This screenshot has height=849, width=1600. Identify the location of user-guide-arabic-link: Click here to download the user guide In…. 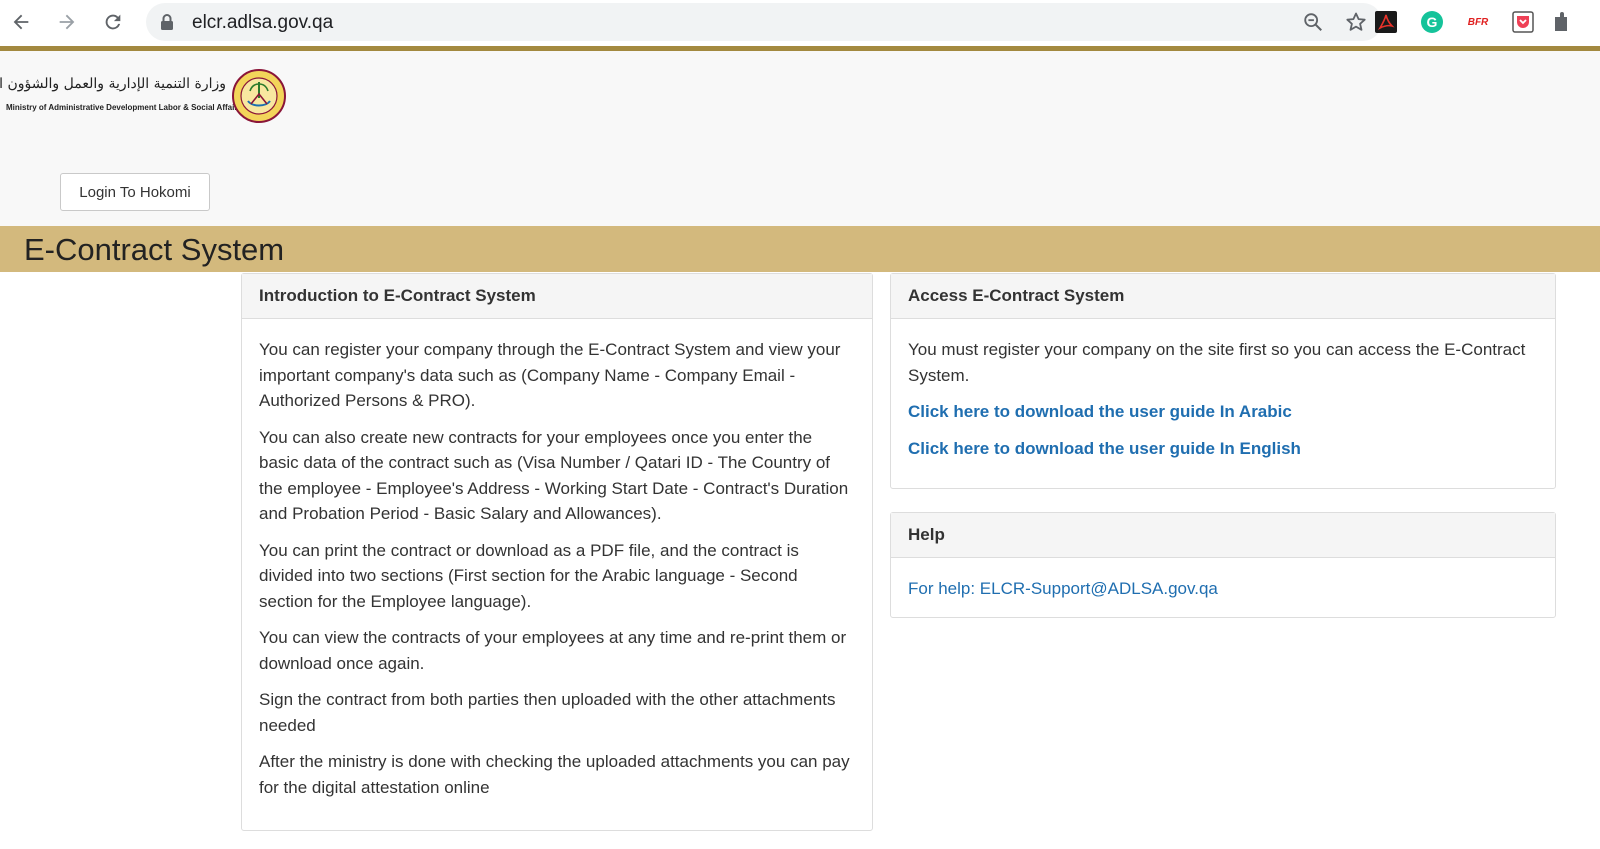
(1100, 411).